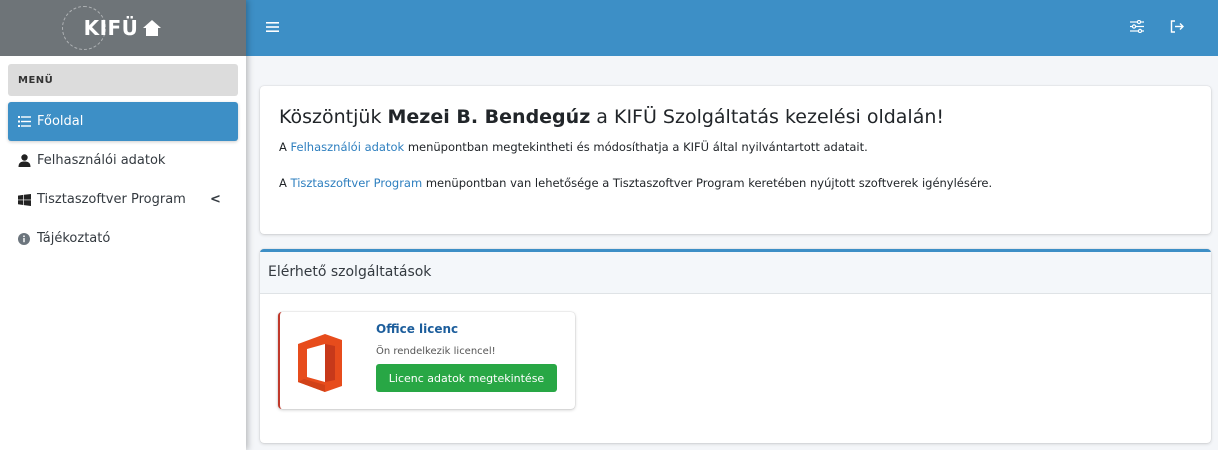 Image resolution: width=1218 pixels, height=450 pixels. Describe the element at coordinates (101, 160) in the screenshot. I see `sidebar-item-label: Felhasználói adatok` at that location.